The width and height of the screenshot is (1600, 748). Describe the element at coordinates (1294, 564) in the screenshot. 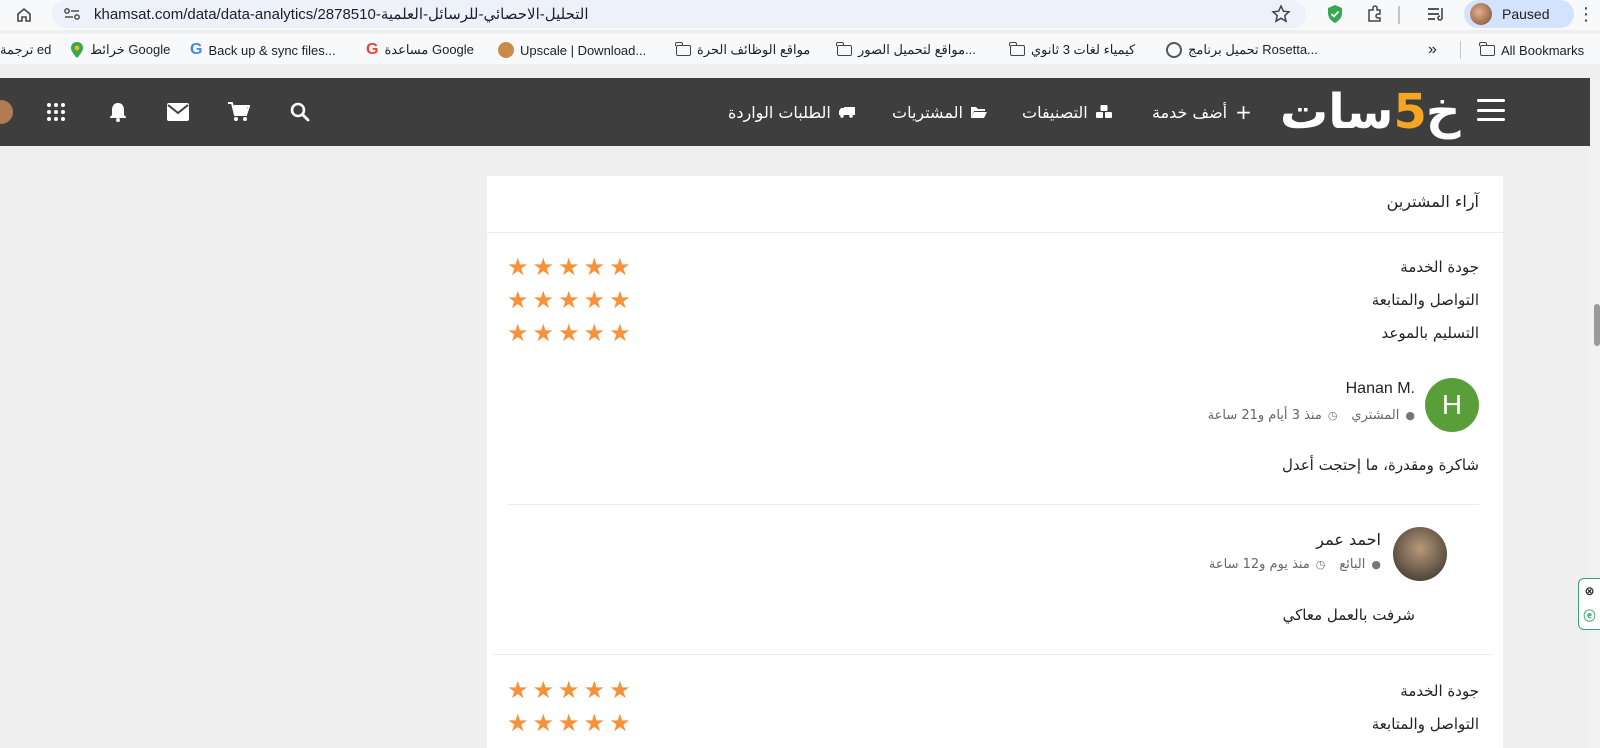

I see `seller-meta: ● البائع ◷ منذ يوم و12 ساعة` at that location.